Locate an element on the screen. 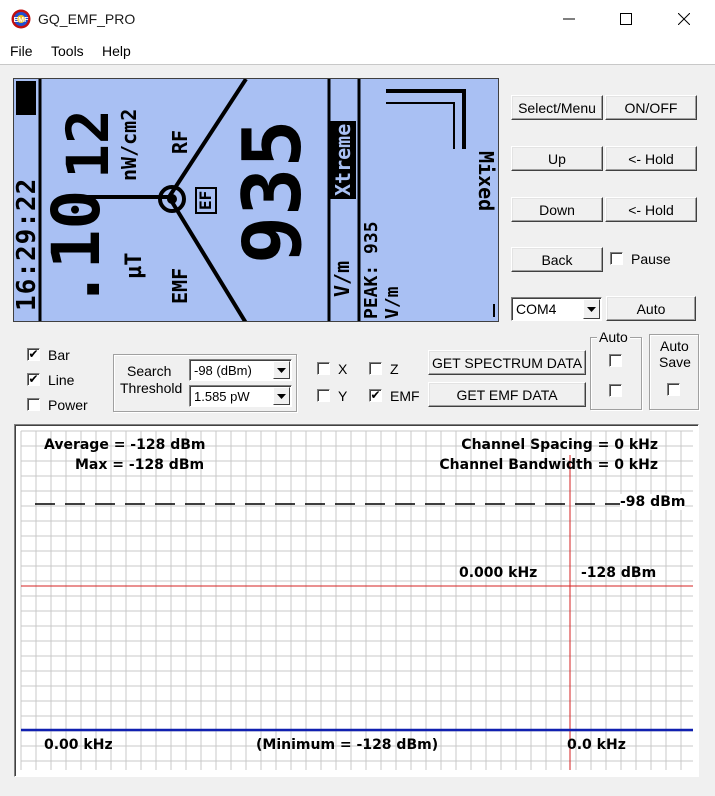 The height and width of the screenshot is (796, 715). back-button: Back is located at coordinates (557, 259).